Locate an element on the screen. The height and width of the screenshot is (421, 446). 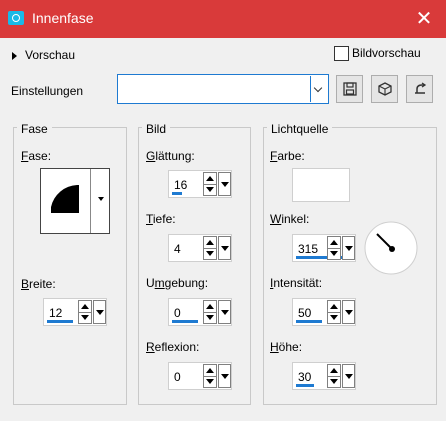
winkel-angle-dial is located at coordinates (391, 248).